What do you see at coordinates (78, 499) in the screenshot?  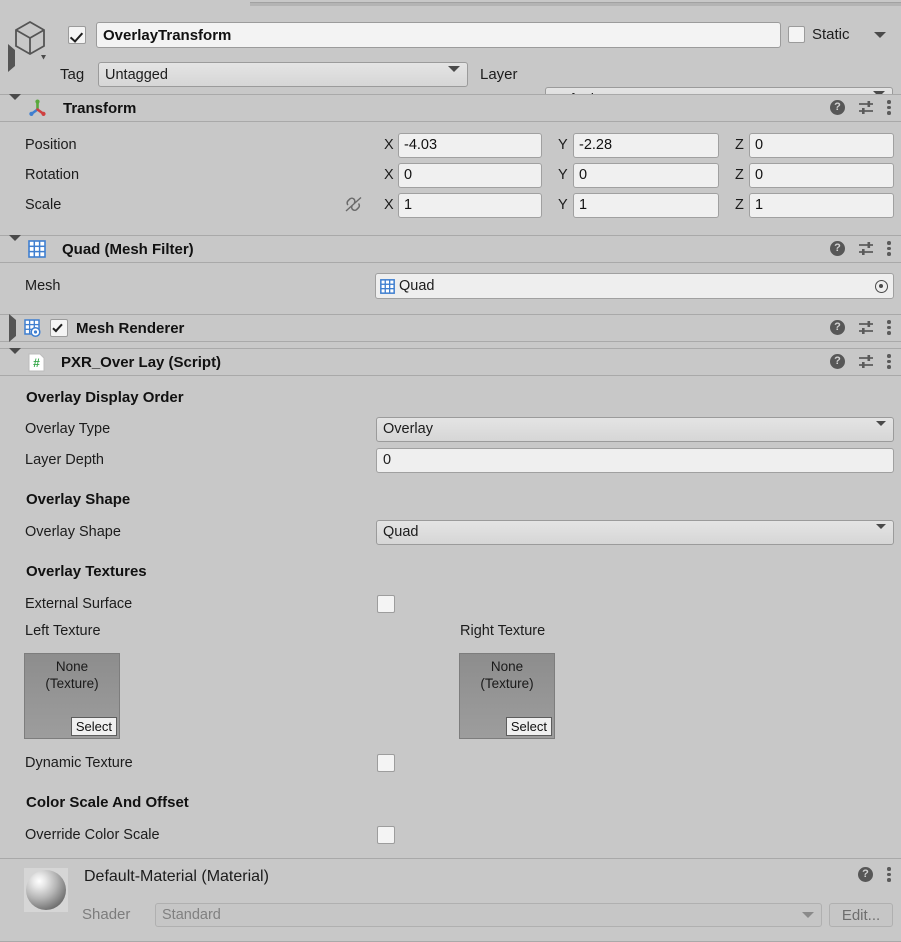 I see `section-title-overlay-shape: Overlay Shape` at bounding box center [78, 499].